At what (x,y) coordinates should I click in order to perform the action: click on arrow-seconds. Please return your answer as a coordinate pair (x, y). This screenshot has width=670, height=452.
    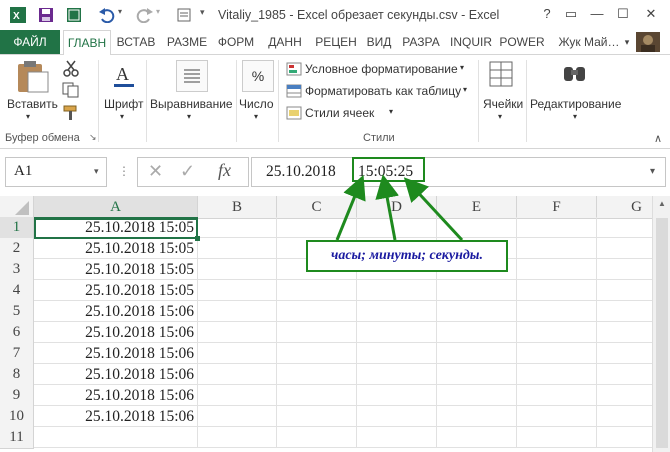
    Looking at the image, I should click on (433, 209).